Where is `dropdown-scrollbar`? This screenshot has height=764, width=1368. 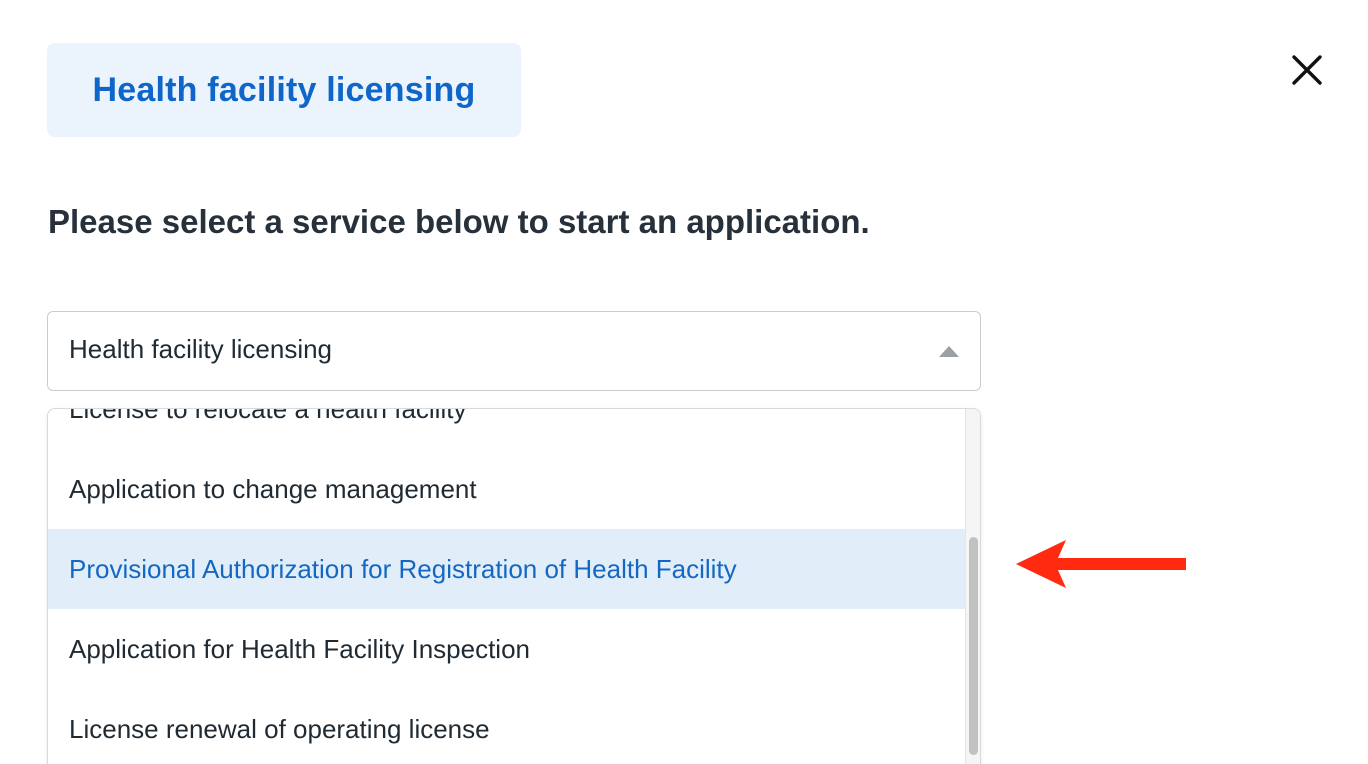
dropdown-scrollbar is located at coordinates (972, 586).